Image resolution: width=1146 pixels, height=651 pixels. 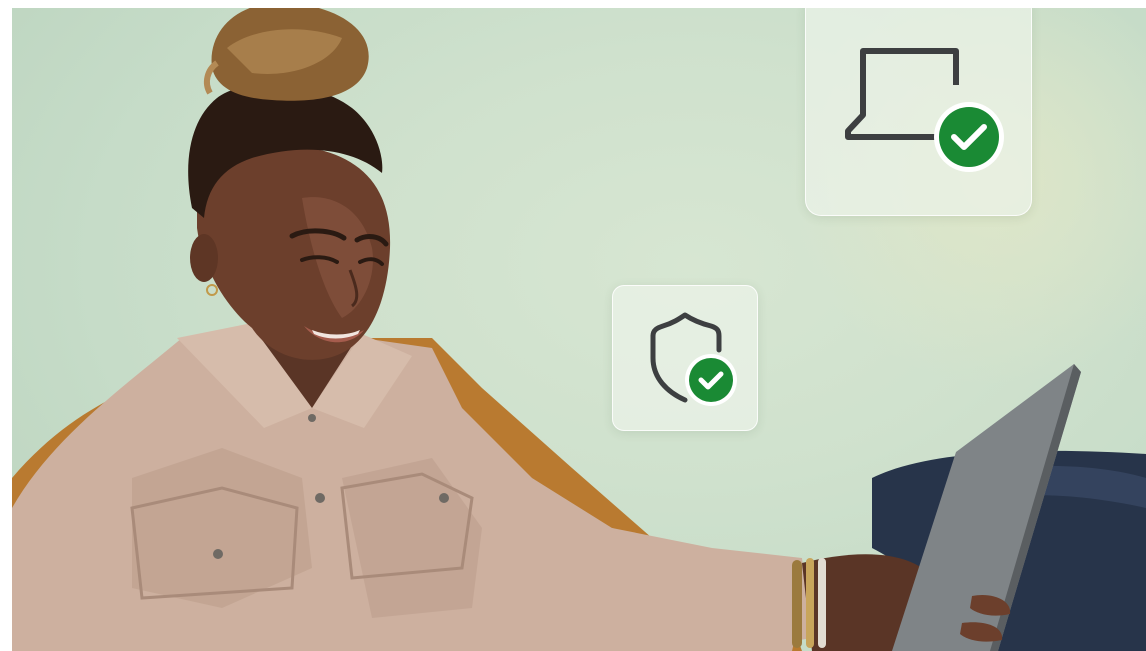 What do you see at coordinates (712, 589) in the screenshot?
I see `sleeve` at bounding box center [712, 589].